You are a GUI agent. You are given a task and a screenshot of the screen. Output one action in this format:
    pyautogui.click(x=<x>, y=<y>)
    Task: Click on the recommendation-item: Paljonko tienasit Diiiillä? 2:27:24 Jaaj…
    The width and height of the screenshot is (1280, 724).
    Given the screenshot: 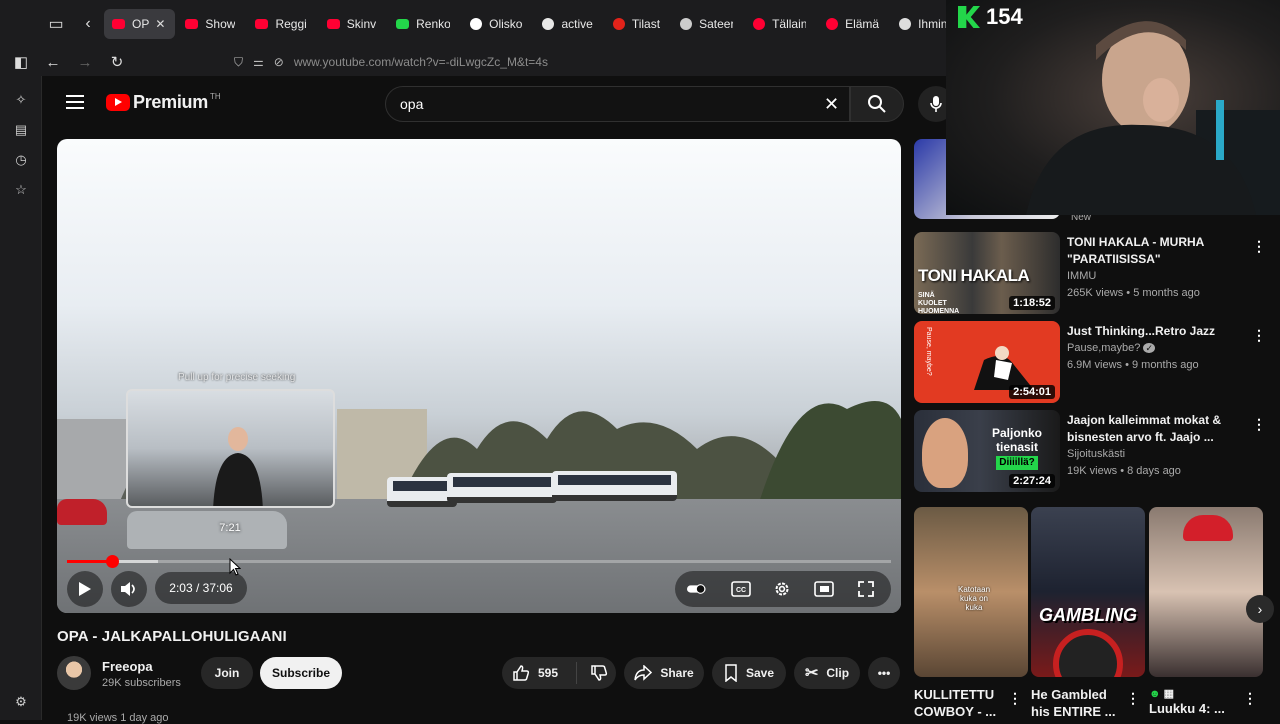 What is the action you would take?
    pyautogui.click(x=1090, y=451)
    